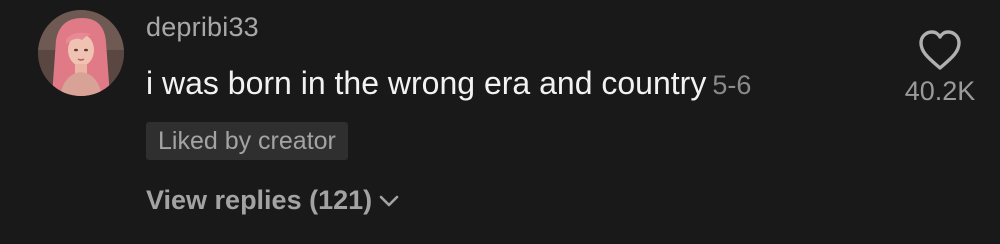  What do you see at coordinates (732, 85) in the screenshot?
I see `comment-date: 5-6` at bounding box center [732, 85].